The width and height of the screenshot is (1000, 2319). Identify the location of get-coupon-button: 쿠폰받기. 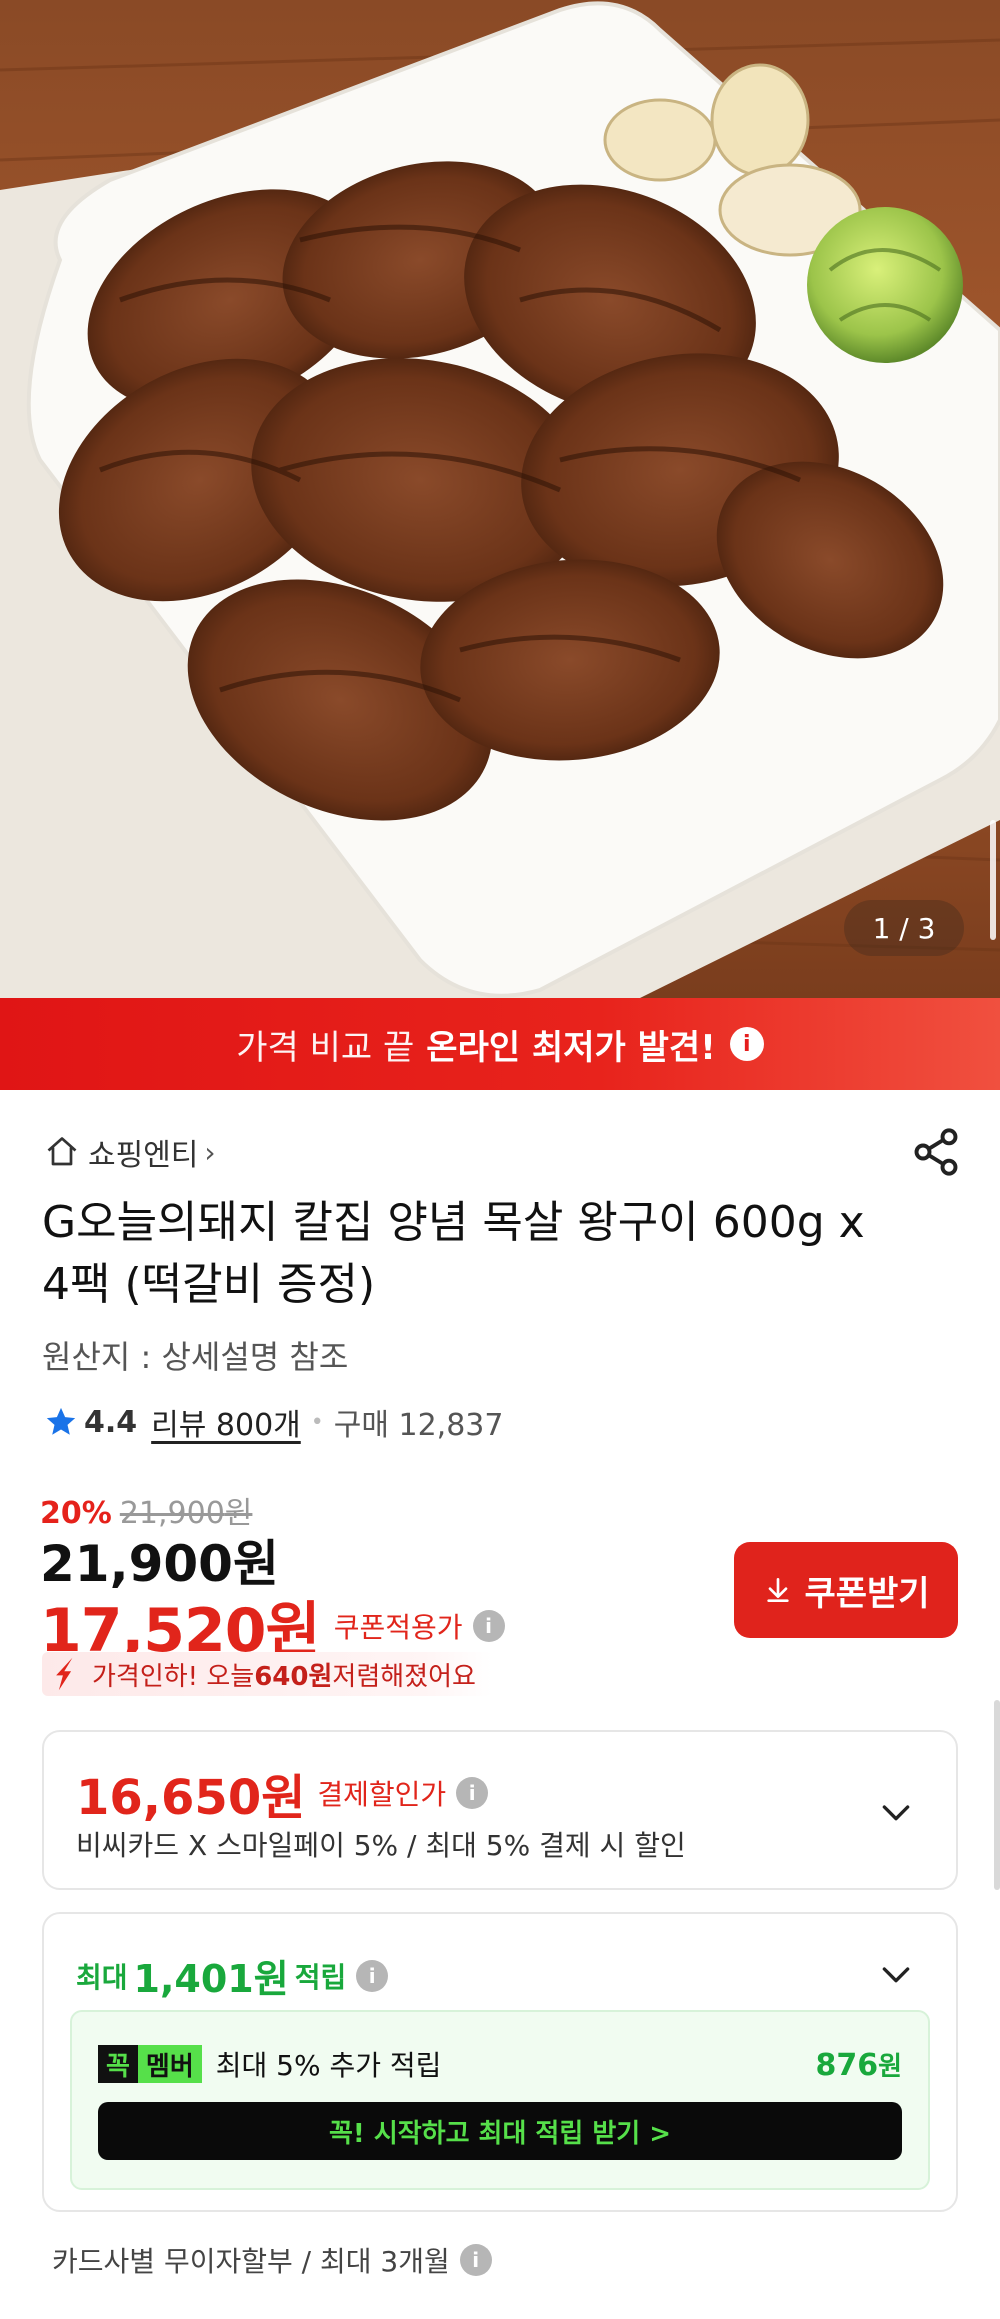
(846, 1590).